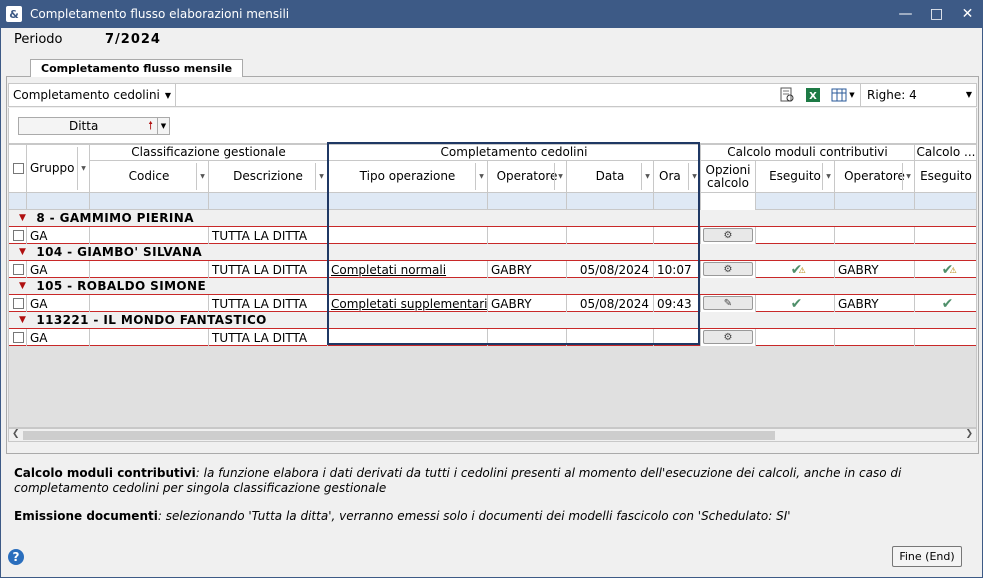 The width and height of the screenshot is (983, 578). What do you see at coordinates (58, 169) in the screenshot?
I see `col-gruppo: Gruppo ▼` at bounding box center [58, 169].